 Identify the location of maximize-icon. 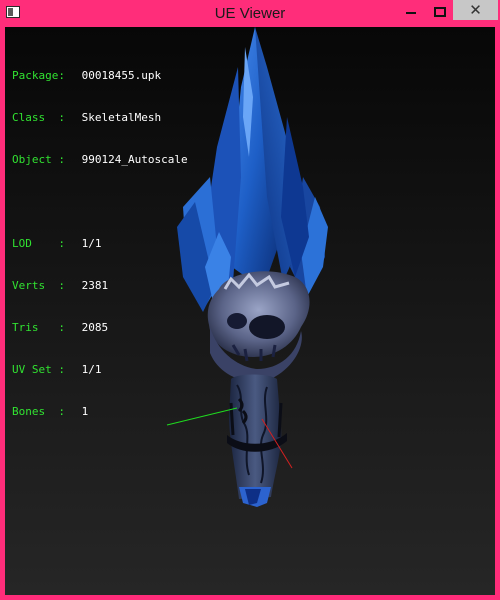
(440, 12).